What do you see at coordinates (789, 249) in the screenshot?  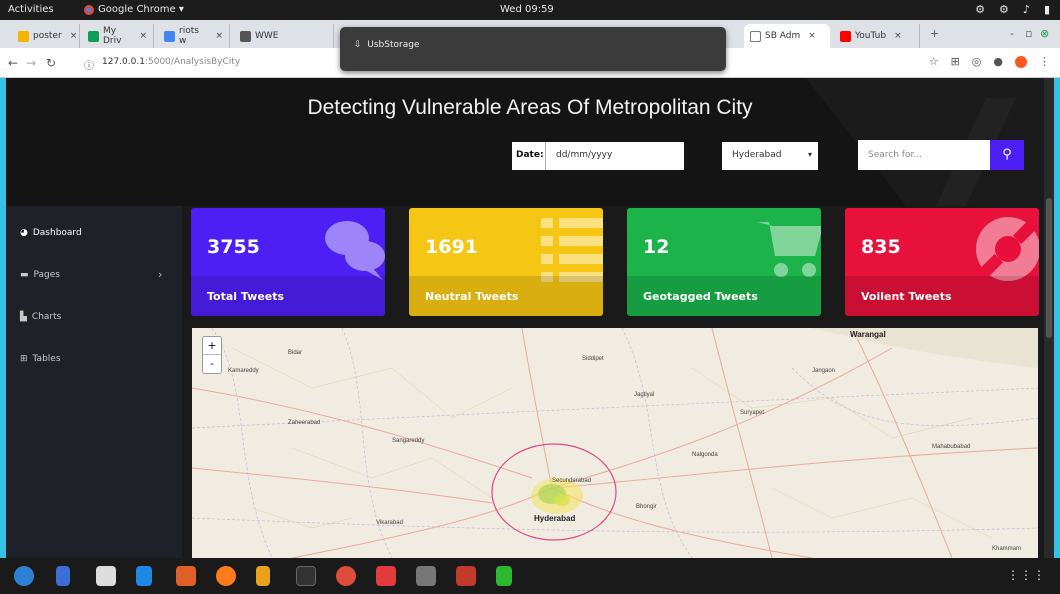 I see `cart-icon` at bounding box center [789, 249].